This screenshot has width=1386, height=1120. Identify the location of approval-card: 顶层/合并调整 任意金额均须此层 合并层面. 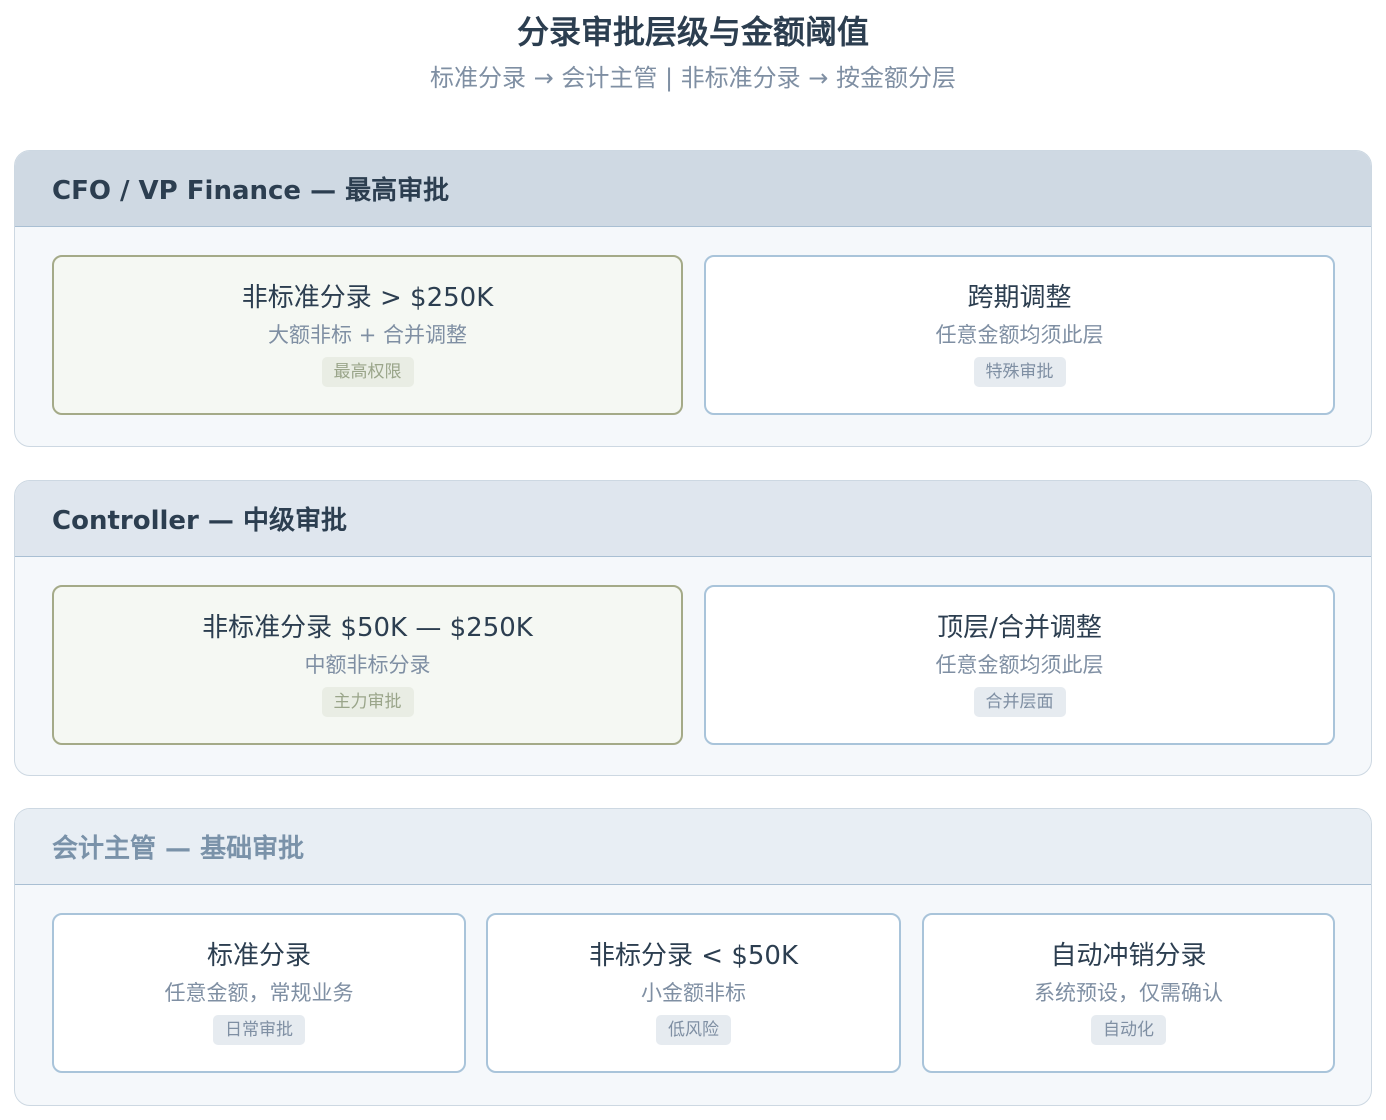
(1019, 665).